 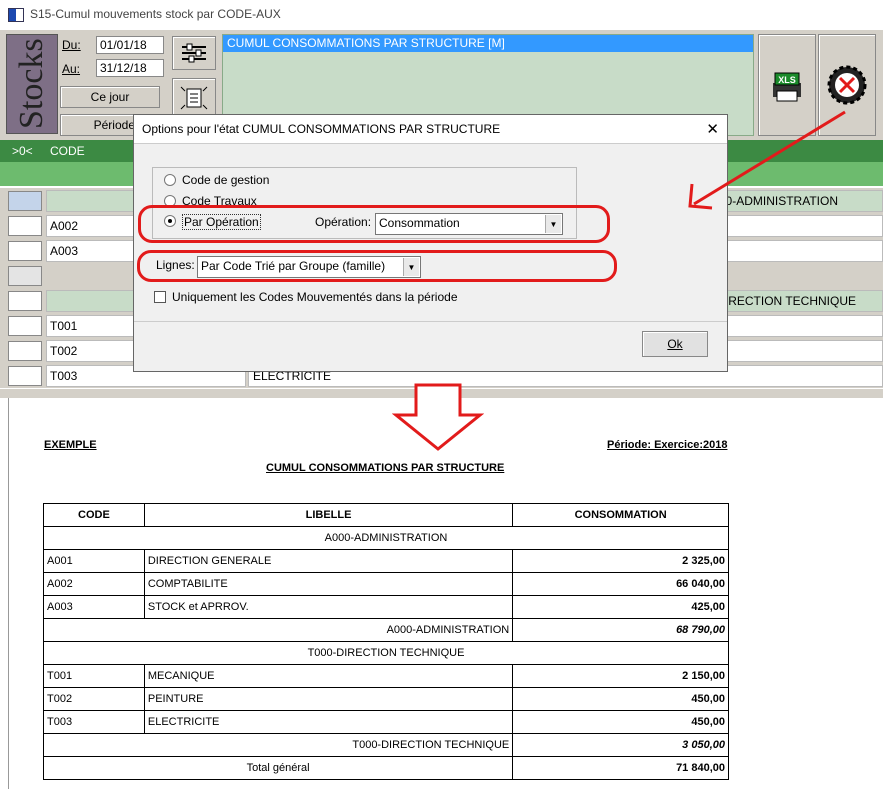 I want to click on sliders-icon, so click(x=194, y=53).